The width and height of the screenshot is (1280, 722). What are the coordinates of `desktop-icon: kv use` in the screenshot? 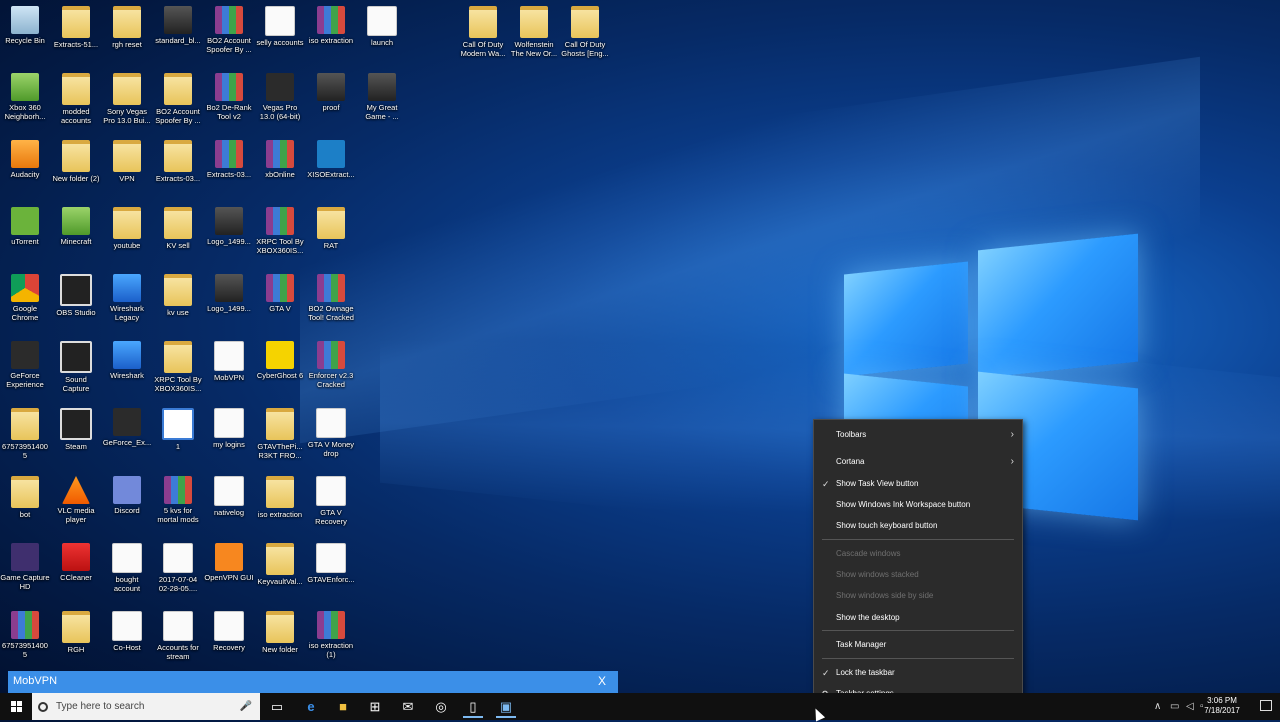 It's located at (178, 295).